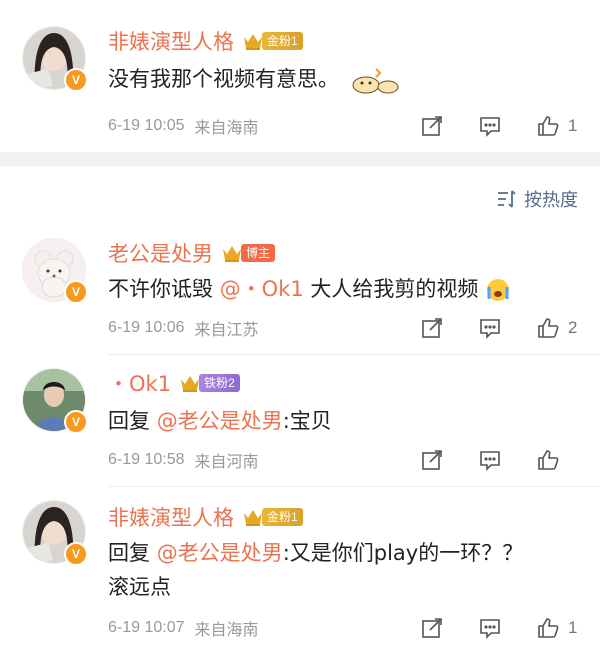 This screenshot has width=600, height=663. Describe the element at coordinates (507, 199) in the screenshot. I see `sort-icon` at that location.